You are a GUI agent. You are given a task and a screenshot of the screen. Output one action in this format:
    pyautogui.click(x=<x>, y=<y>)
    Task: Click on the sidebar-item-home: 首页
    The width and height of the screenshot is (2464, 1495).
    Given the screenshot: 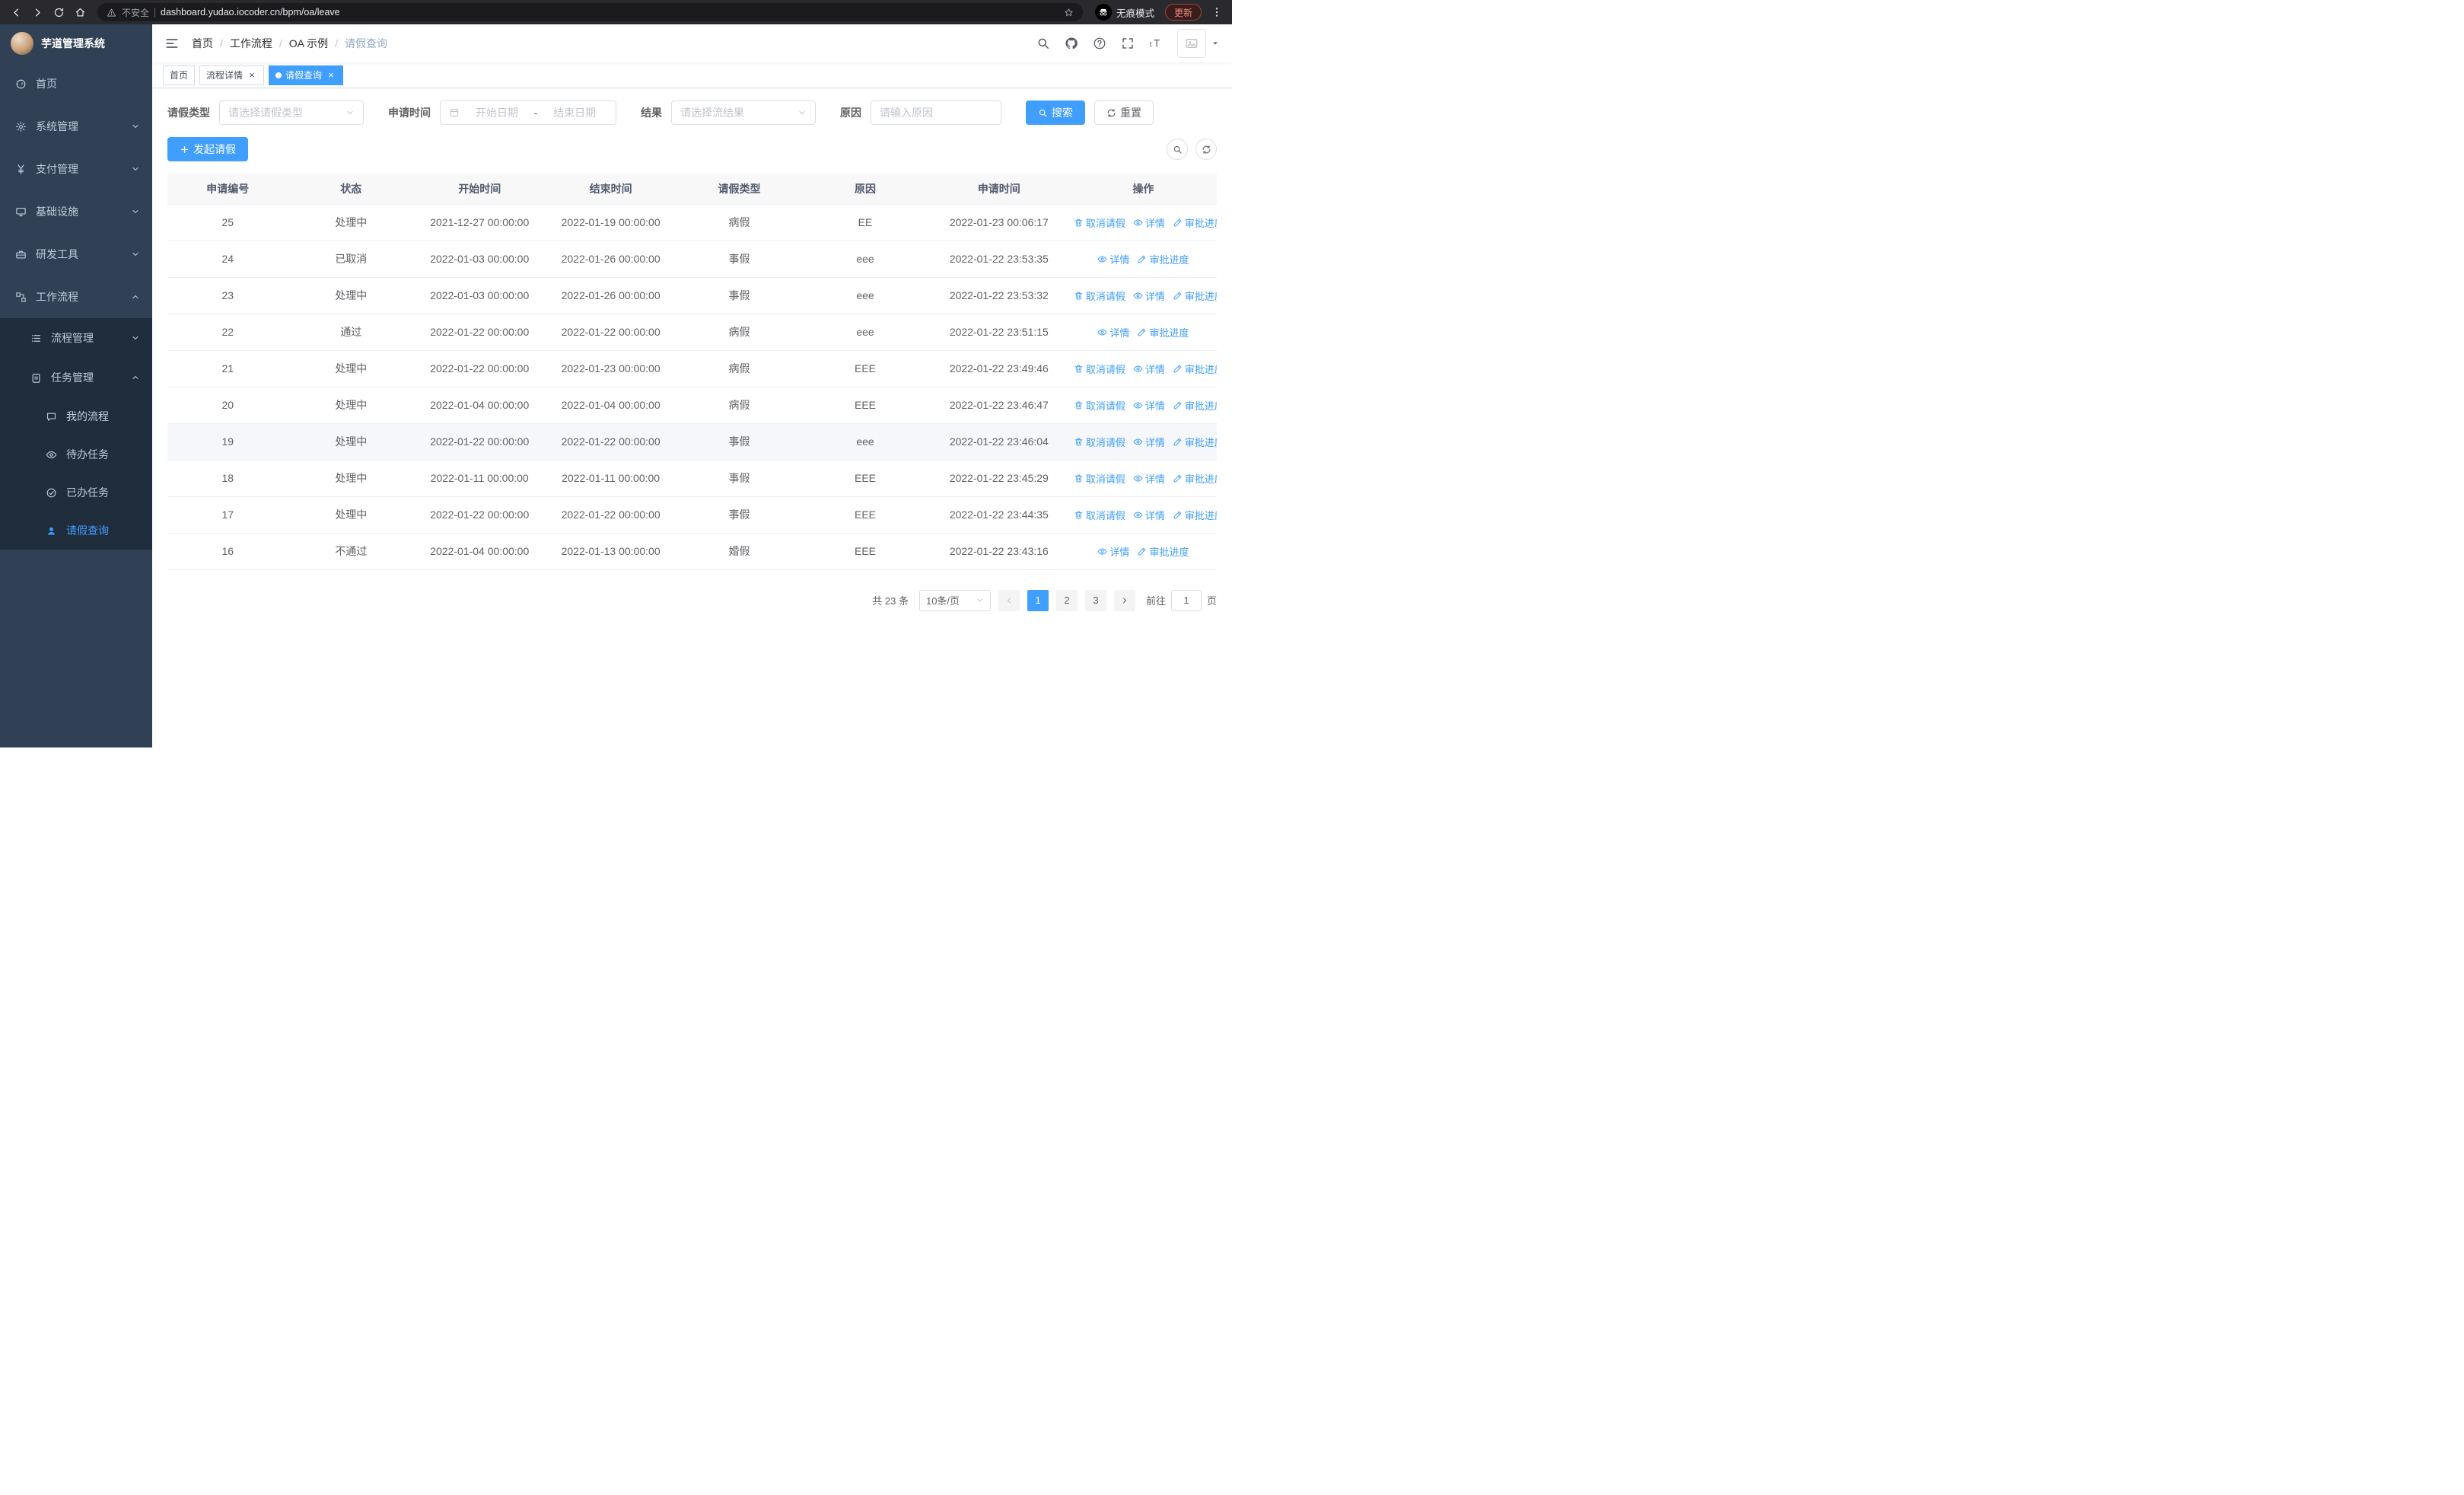 What is the action you would take?
    pyautogui.click(x=76, y=84)
    